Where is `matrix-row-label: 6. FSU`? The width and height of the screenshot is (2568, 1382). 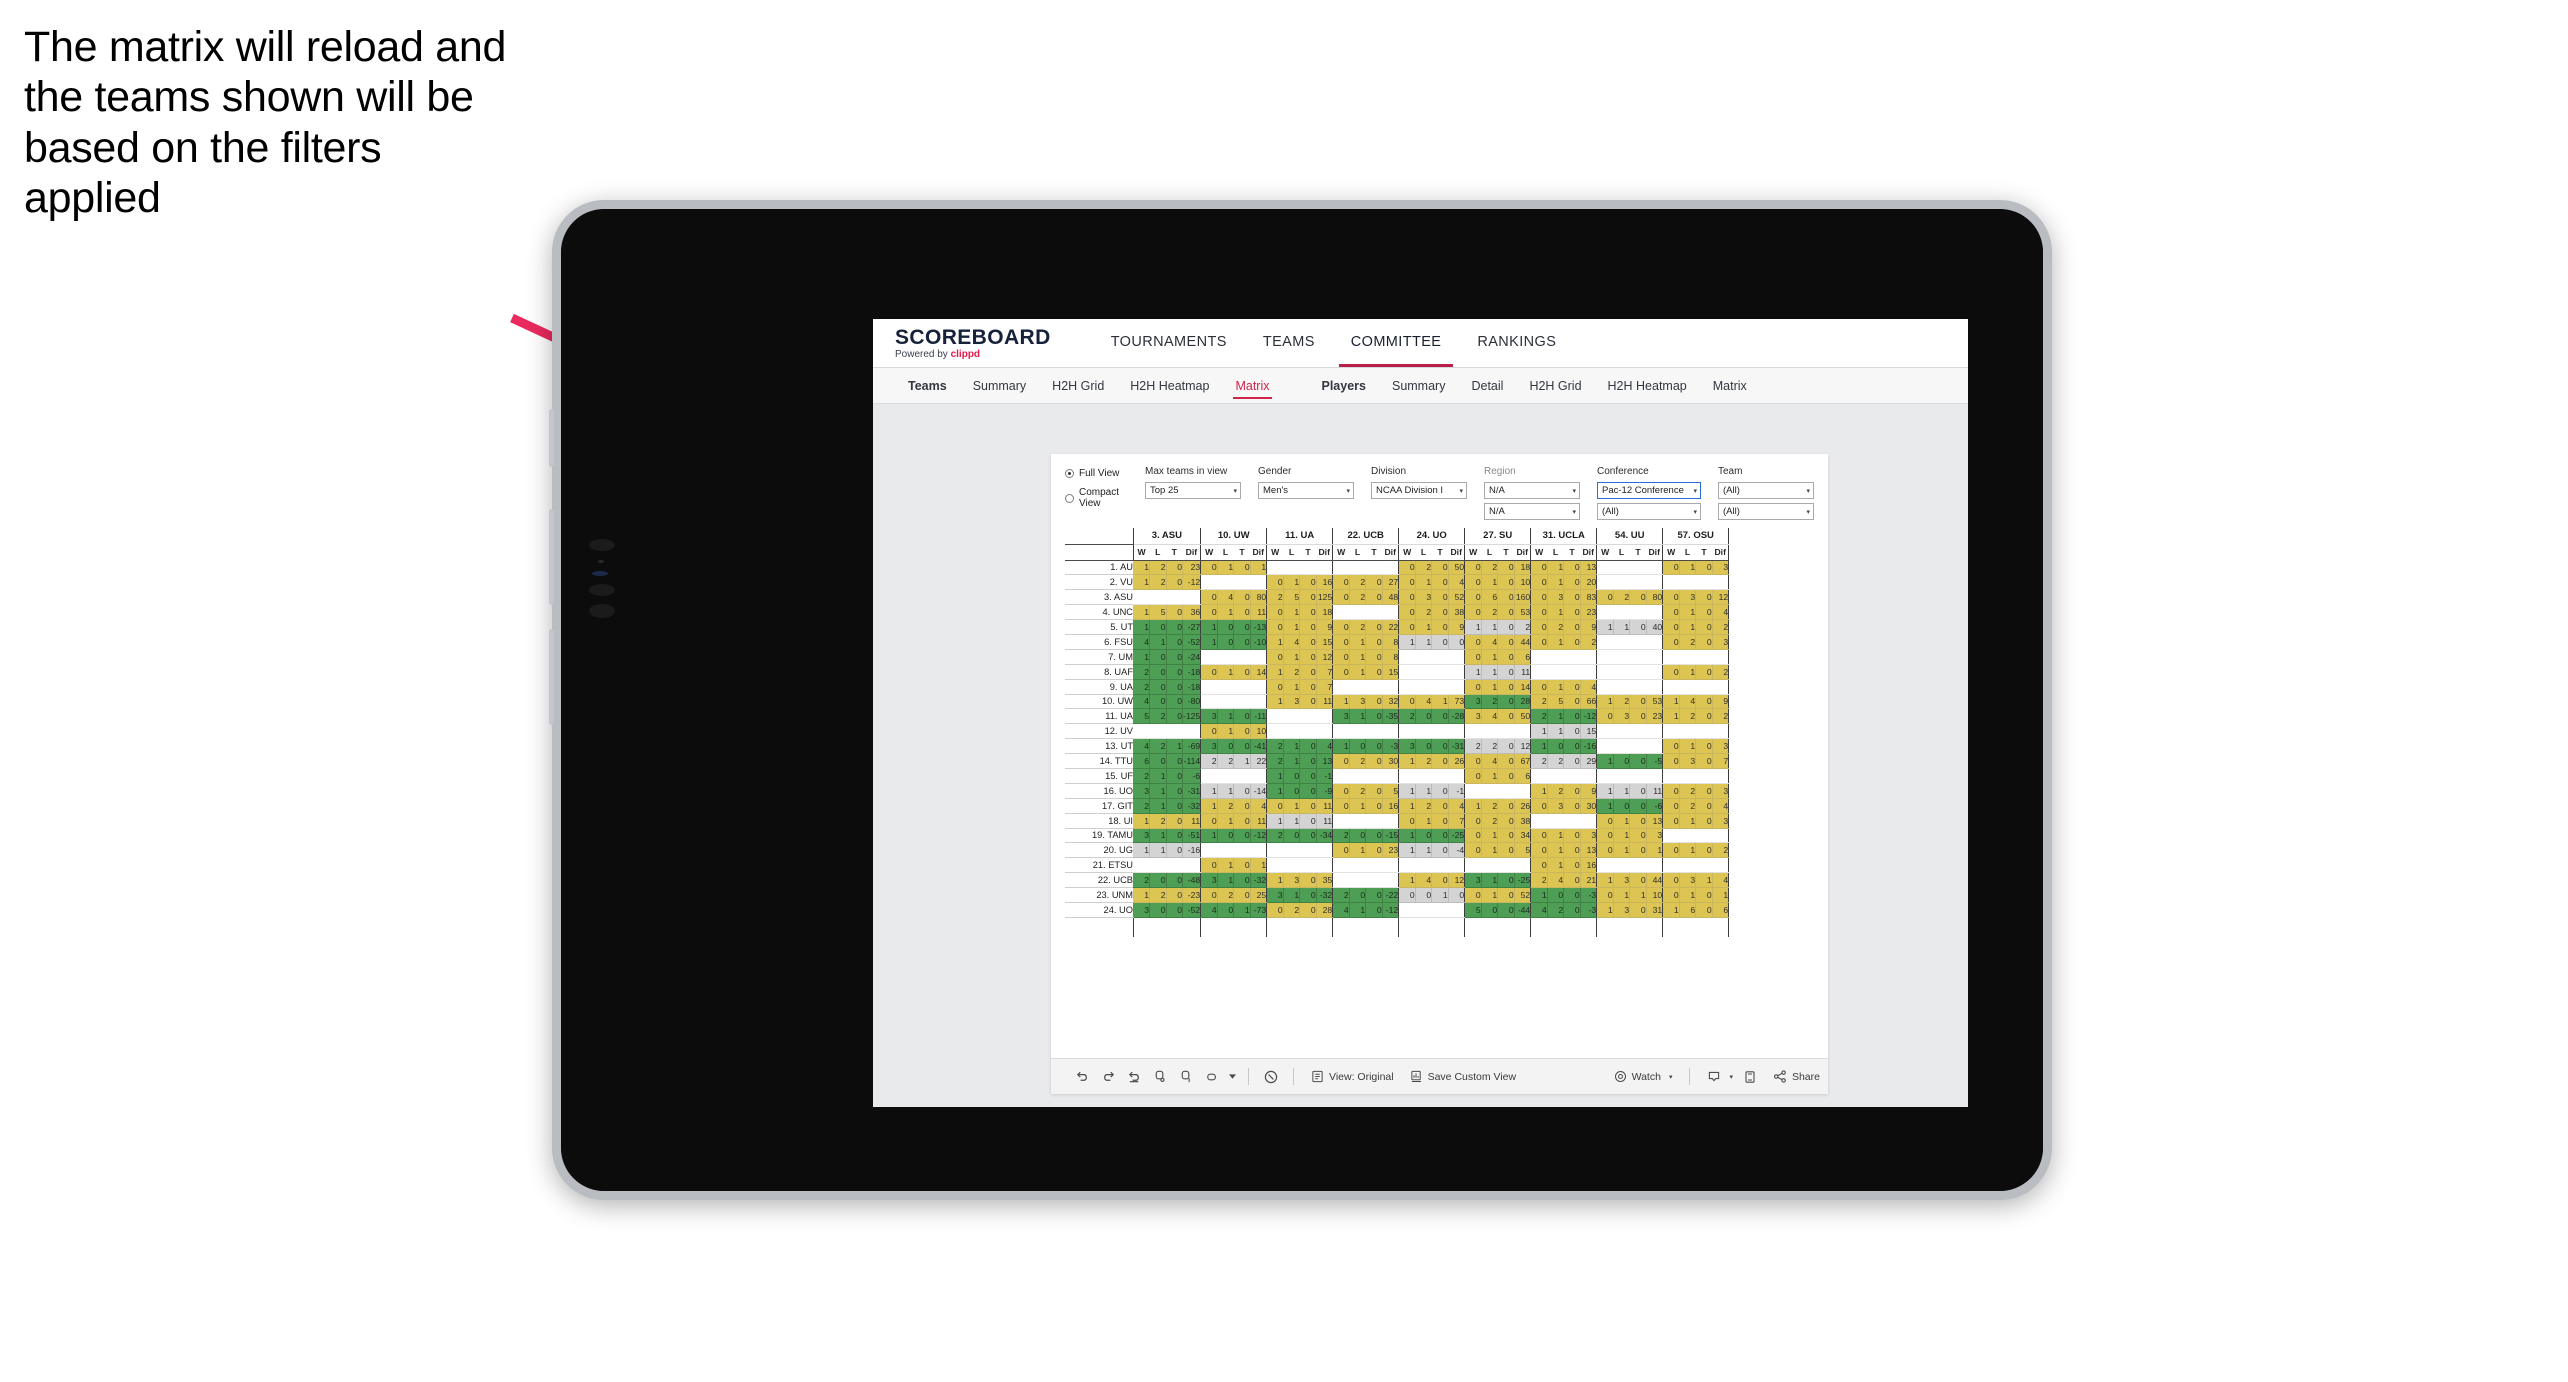 matrix-row-label: 6. FSU is located at coordinates (1099, 642).